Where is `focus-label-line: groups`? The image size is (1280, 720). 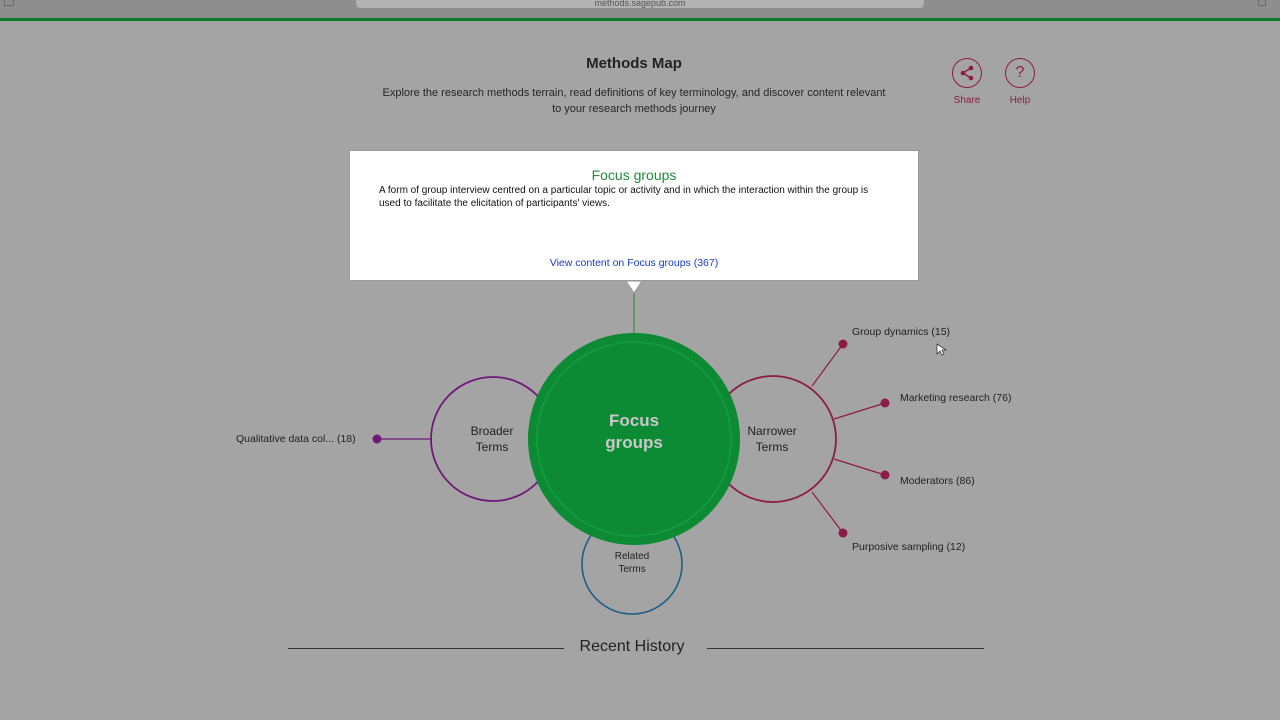
focus-label-line: groups is located at coordinates (634, 442).